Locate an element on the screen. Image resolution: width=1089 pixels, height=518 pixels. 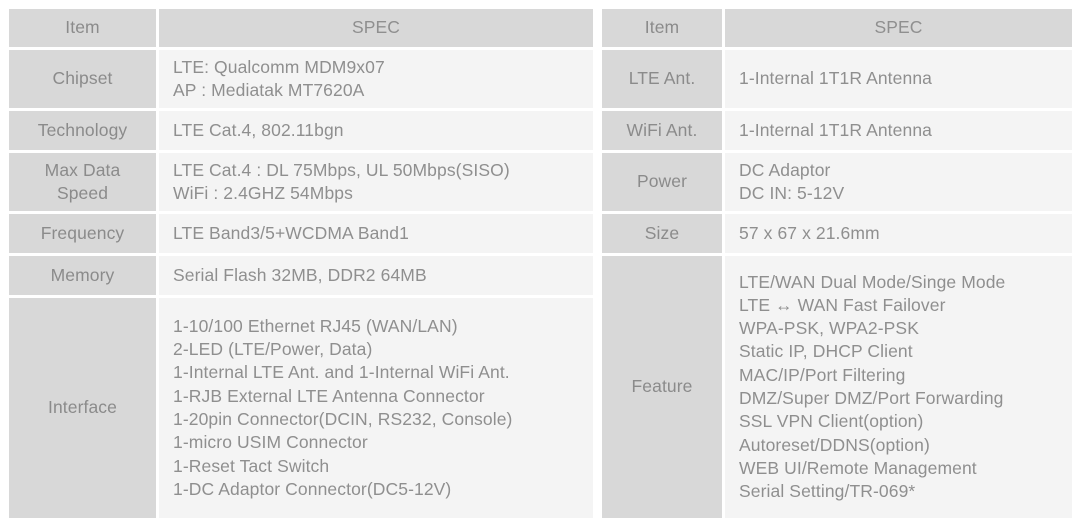
row-item-size: Size is located at coordinates (662, 233).